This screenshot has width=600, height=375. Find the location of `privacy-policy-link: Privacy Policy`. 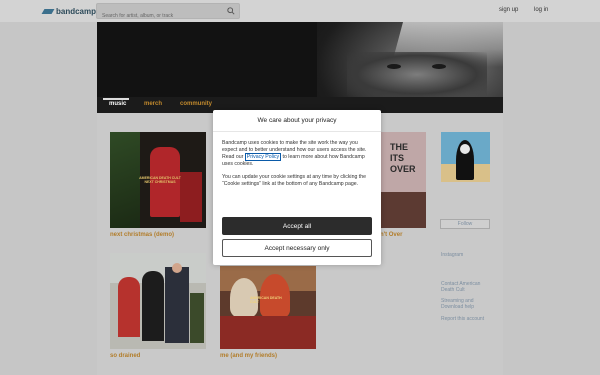

privacy-policy-link: Privacy Policy is located at coordinates (263, 157).